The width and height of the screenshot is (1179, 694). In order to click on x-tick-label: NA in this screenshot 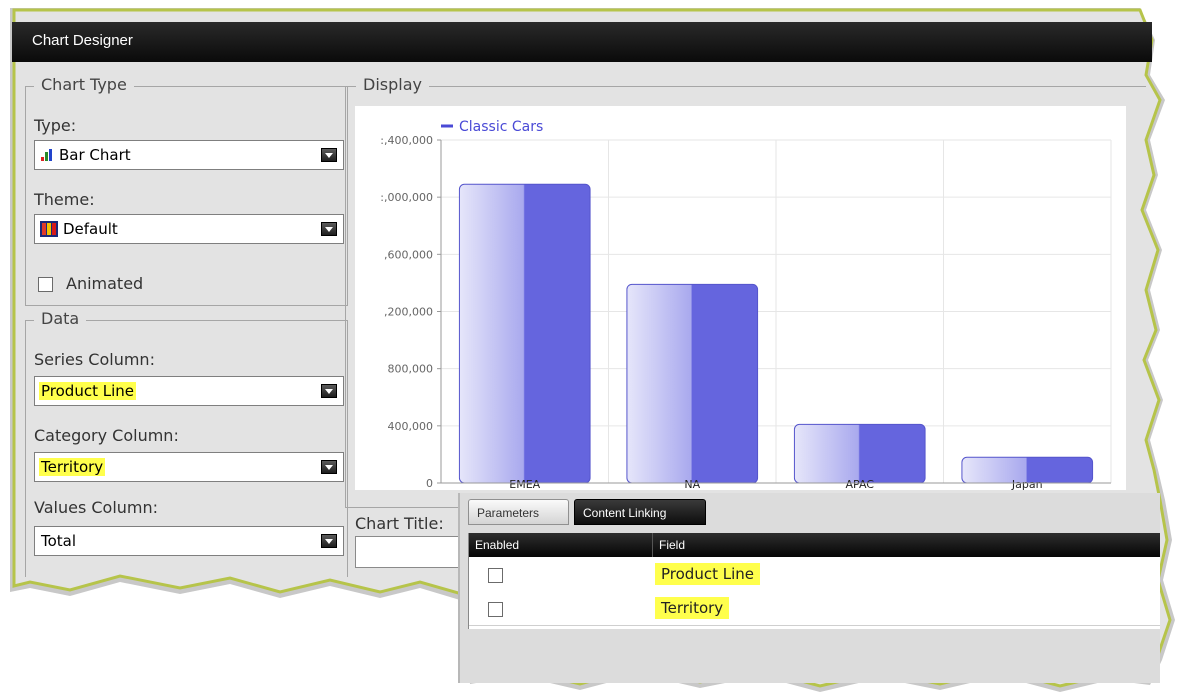, I will do `click(692, 484)`.